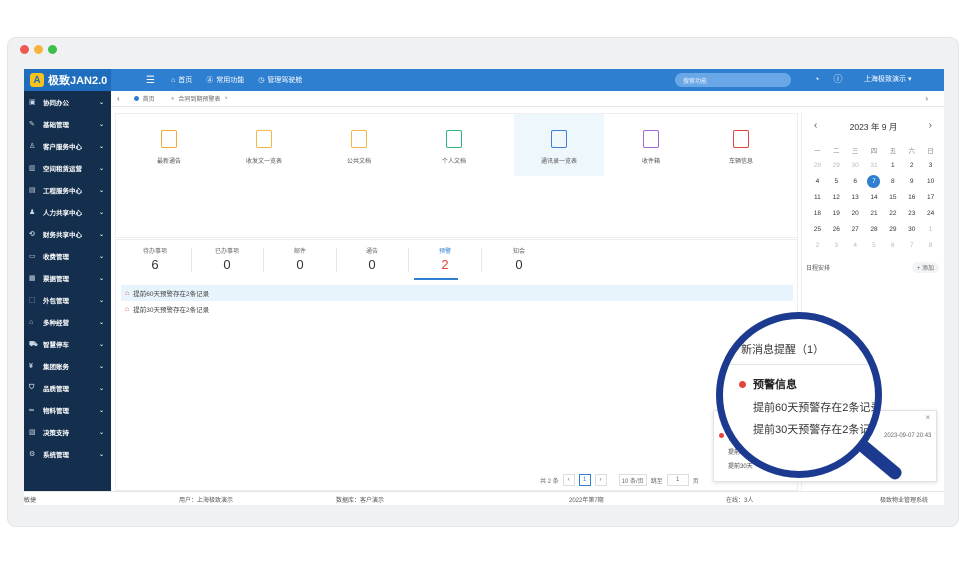  I want to click on stat-tab: 已办事项 0, so click(227, 259).